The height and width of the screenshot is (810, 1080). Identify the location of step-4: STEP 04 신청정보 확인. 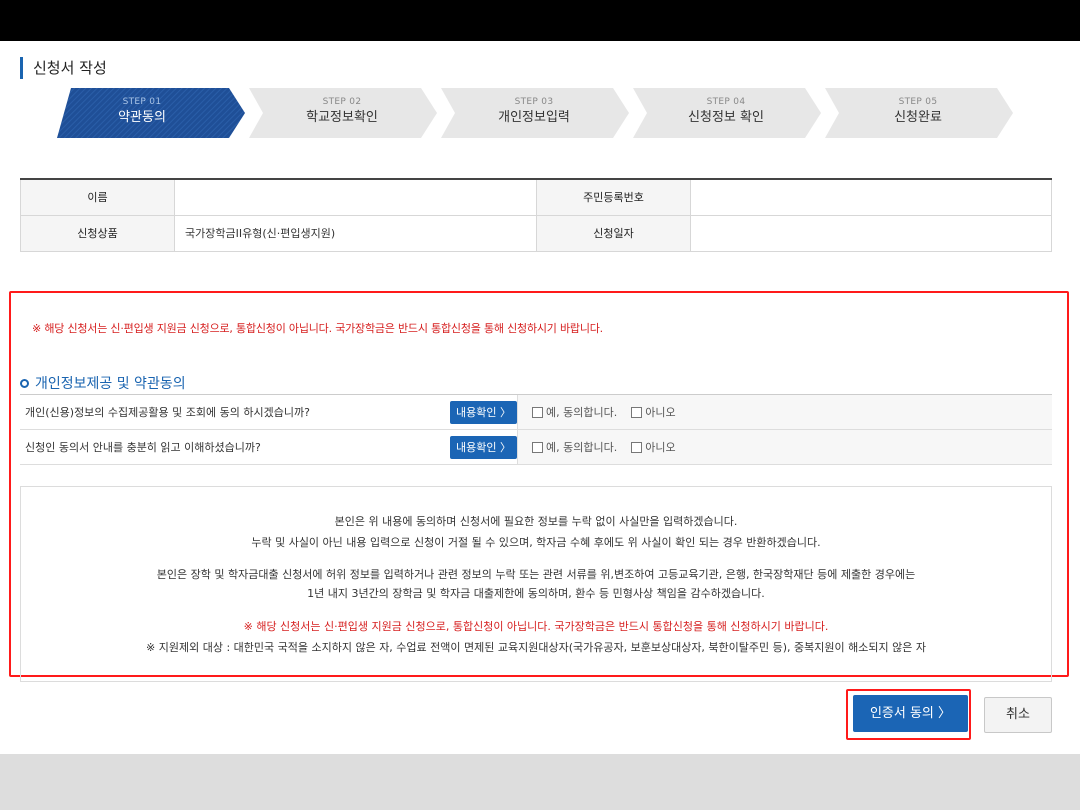
(728, 113).